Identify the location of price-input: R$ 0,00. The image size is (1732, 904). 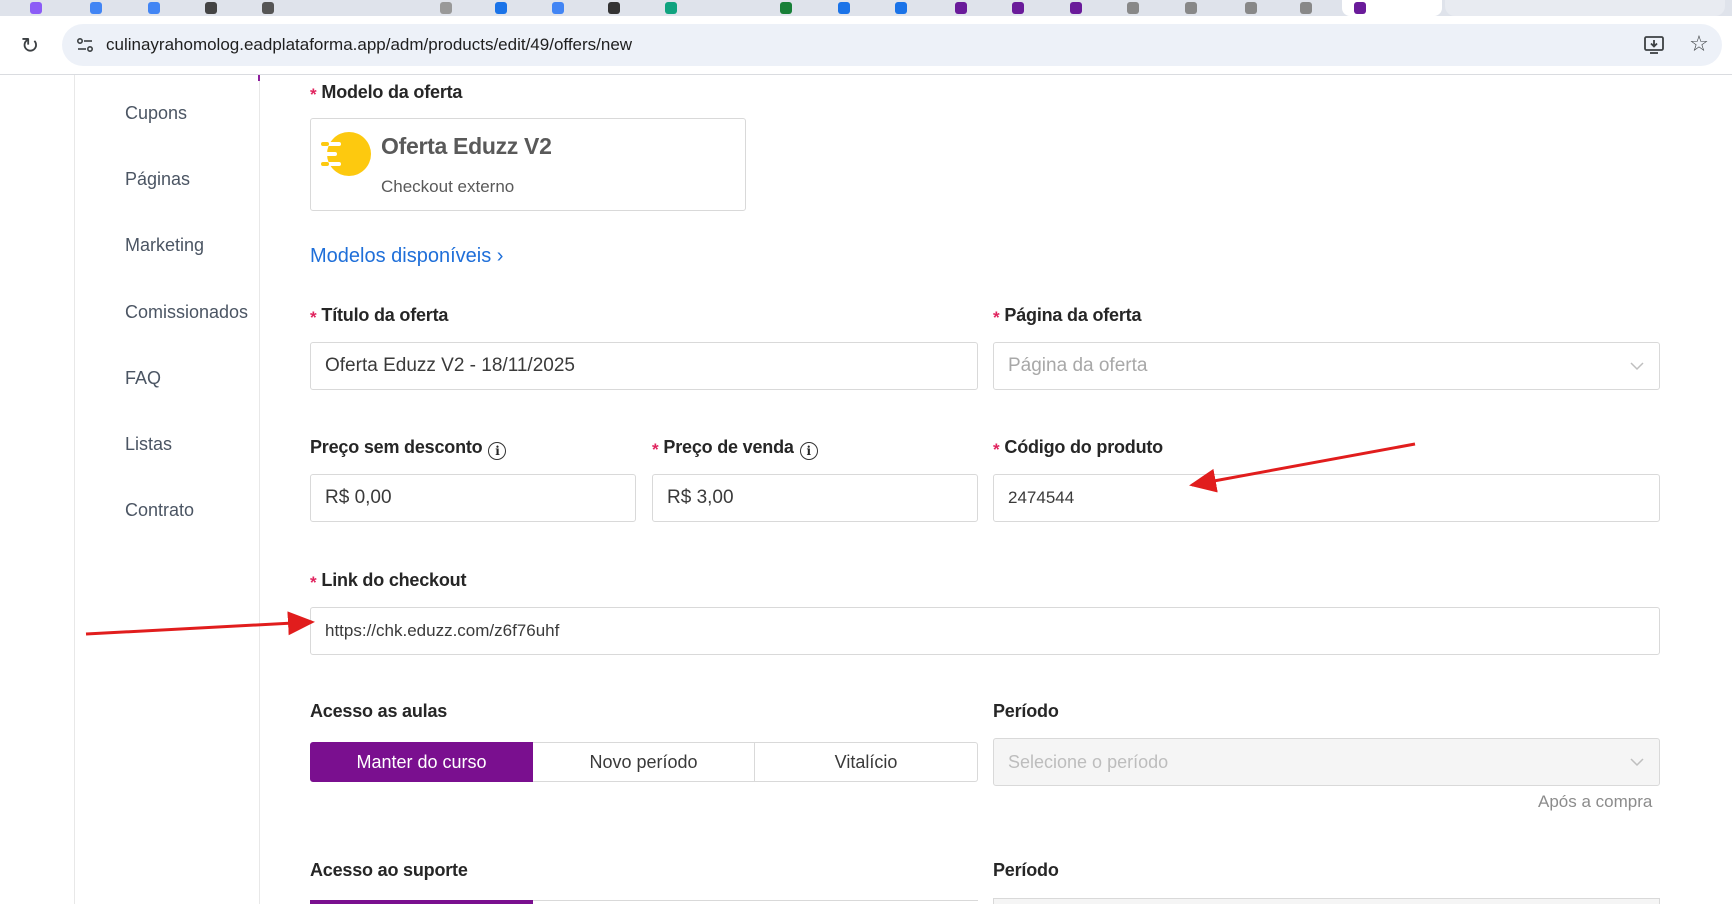
(473, 498).